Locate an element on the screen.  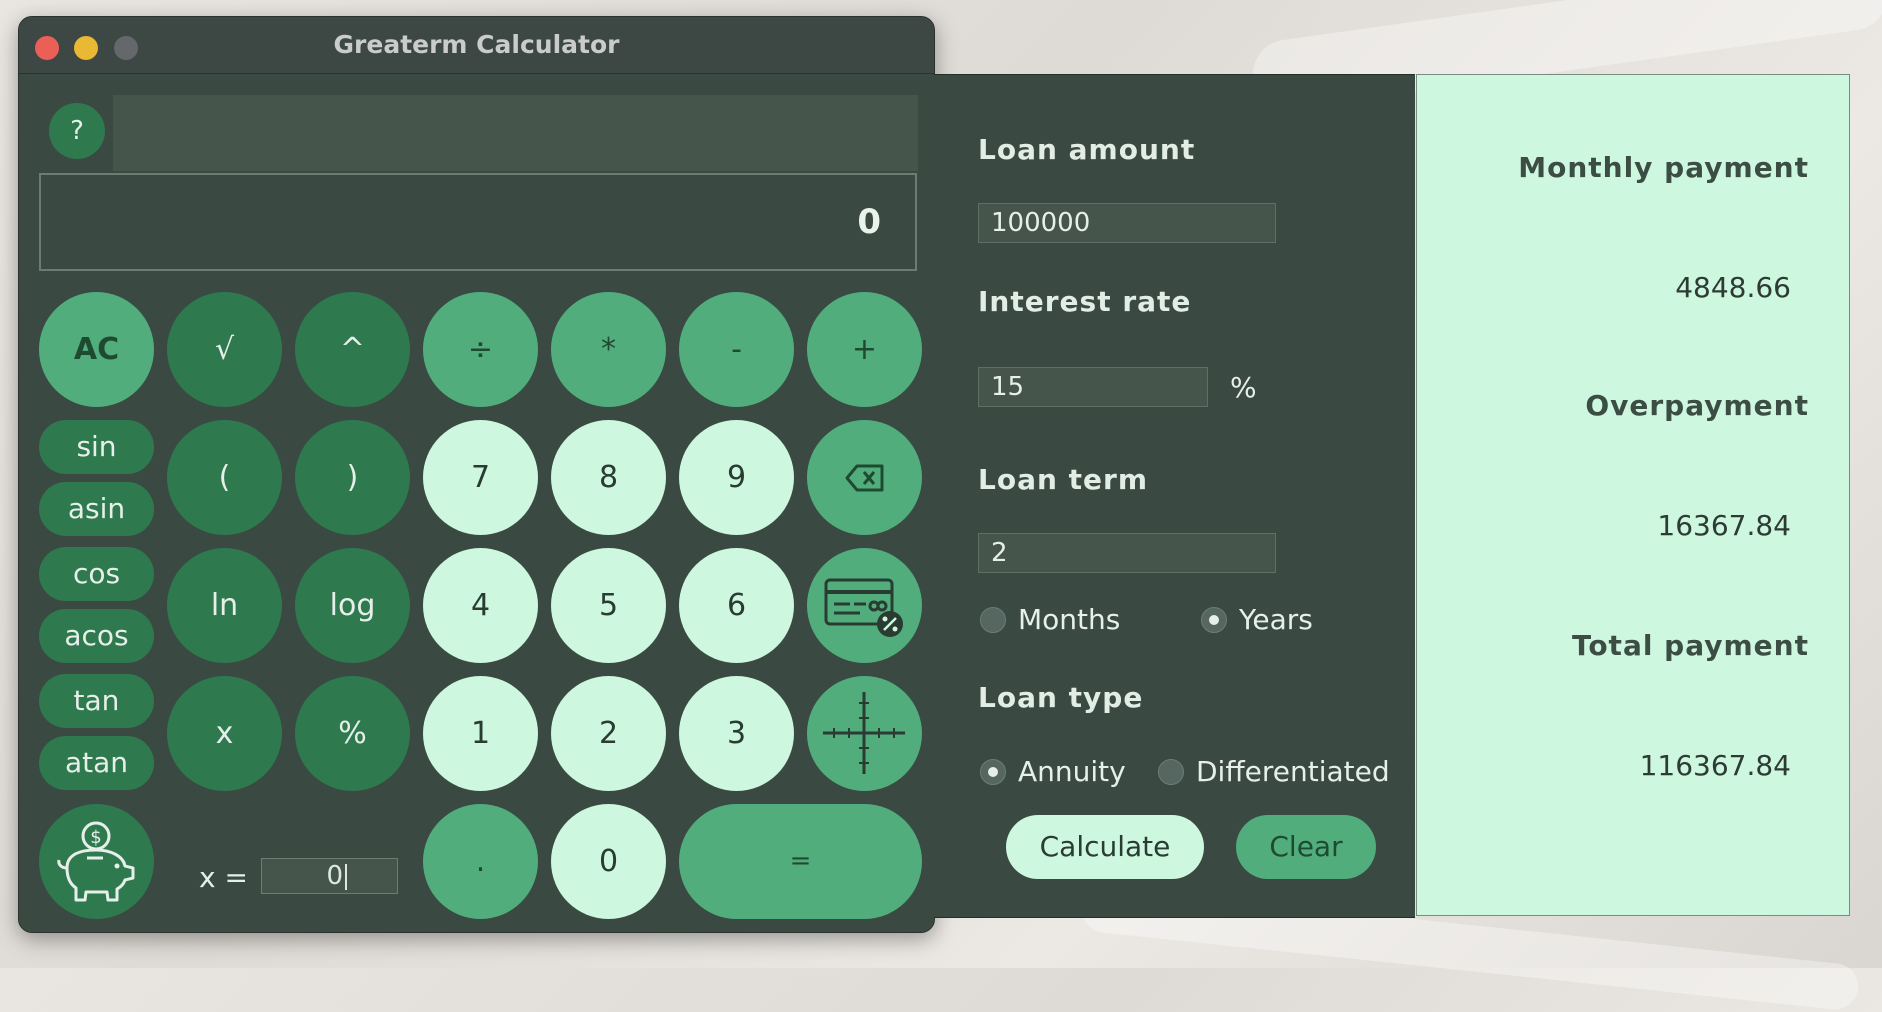
loan-term-input: 2 is located at coordinates (1127, 553).